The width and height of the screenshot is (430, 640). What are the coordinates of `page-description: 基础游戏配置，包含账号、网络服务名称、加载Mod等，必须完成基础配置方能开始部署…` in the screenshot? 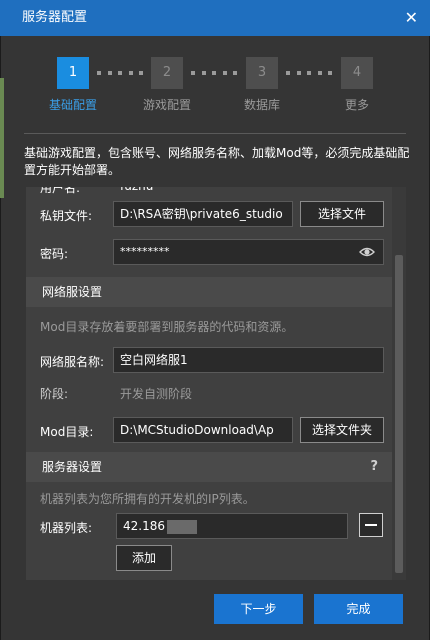 It's located at (217, 161).